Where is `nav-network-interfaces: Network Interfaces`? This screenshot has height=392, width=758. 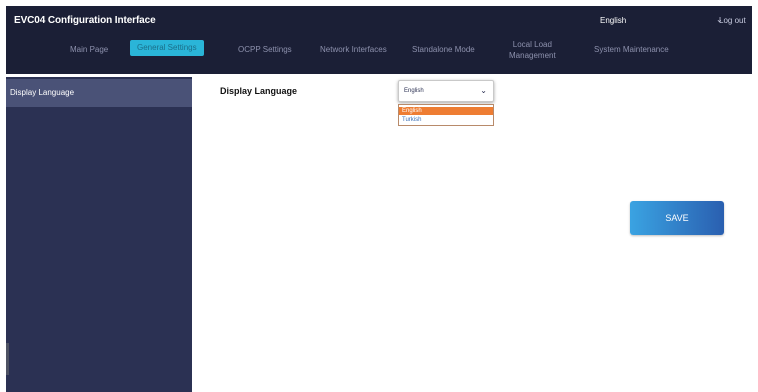 nav-network-interfaces: Network Interfaces is located at coordinates (353, 49).